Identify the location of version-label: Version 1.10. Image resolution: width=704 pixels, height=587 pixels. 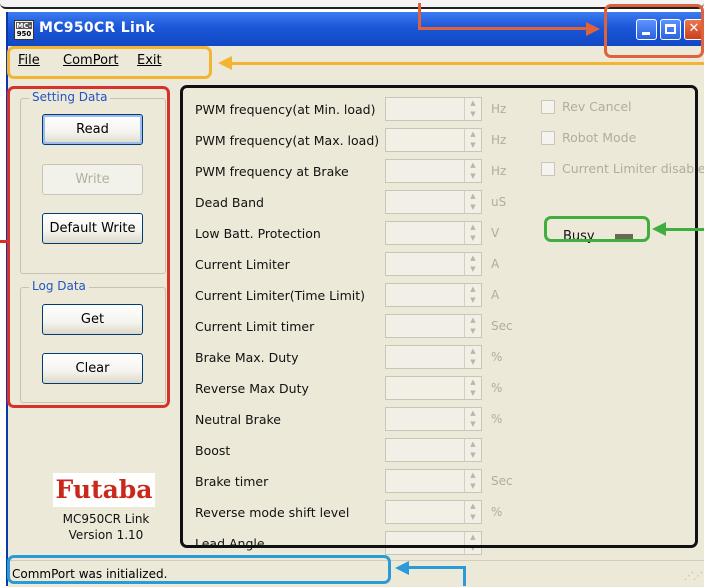
(106, 535).